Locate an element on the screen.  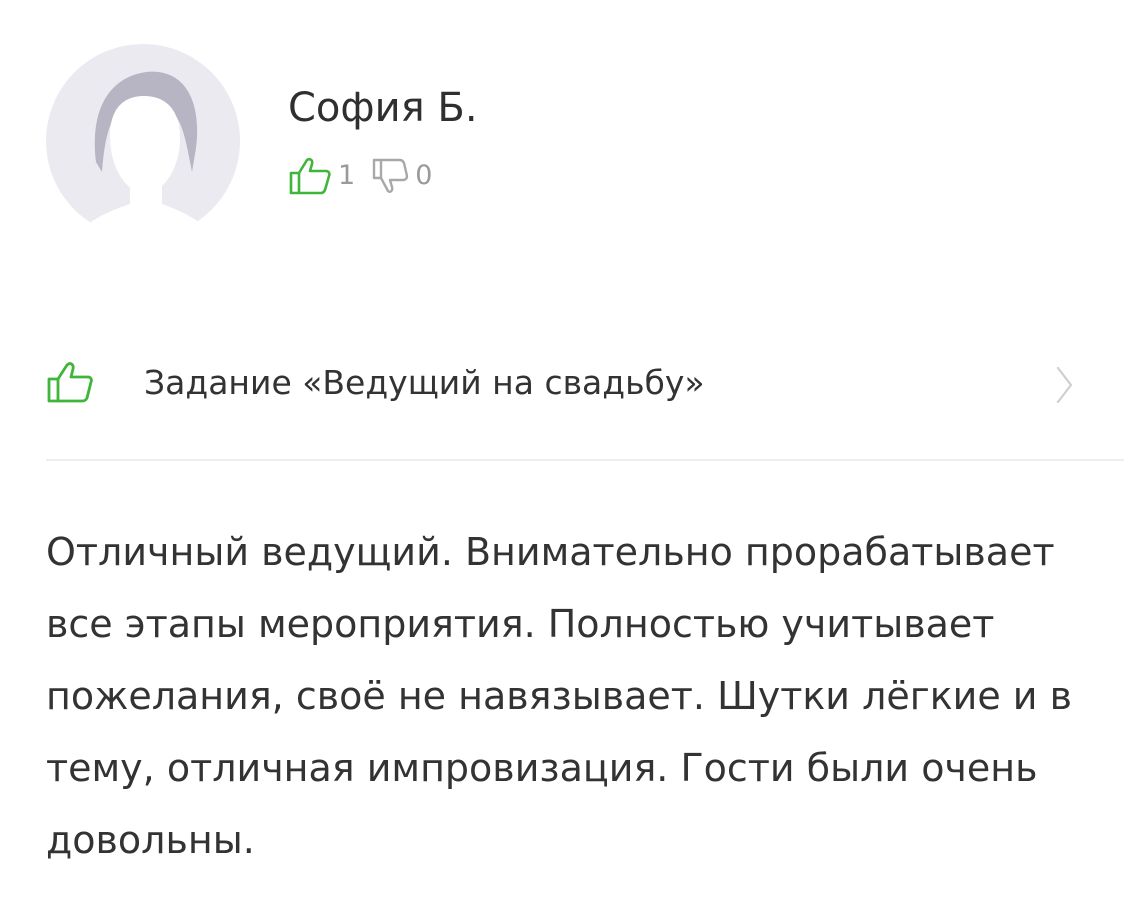
chevron-right-icon is located at coordinates (1065, 387).